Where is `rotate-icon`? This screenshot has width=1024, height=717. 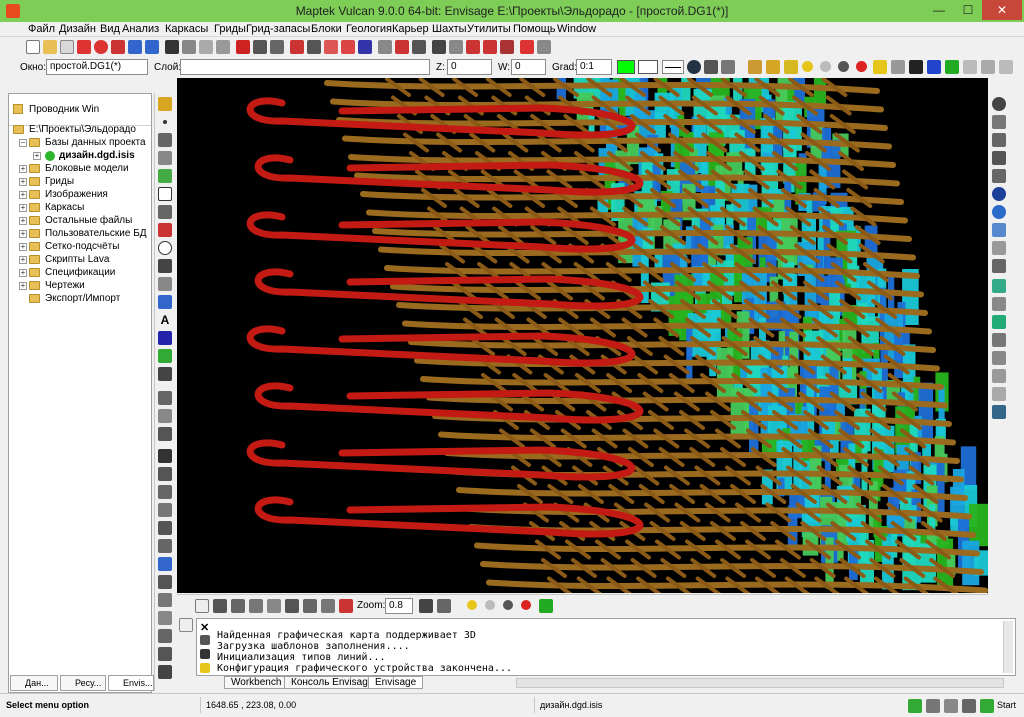 rotate-icon is located at coordinates (999, 158).